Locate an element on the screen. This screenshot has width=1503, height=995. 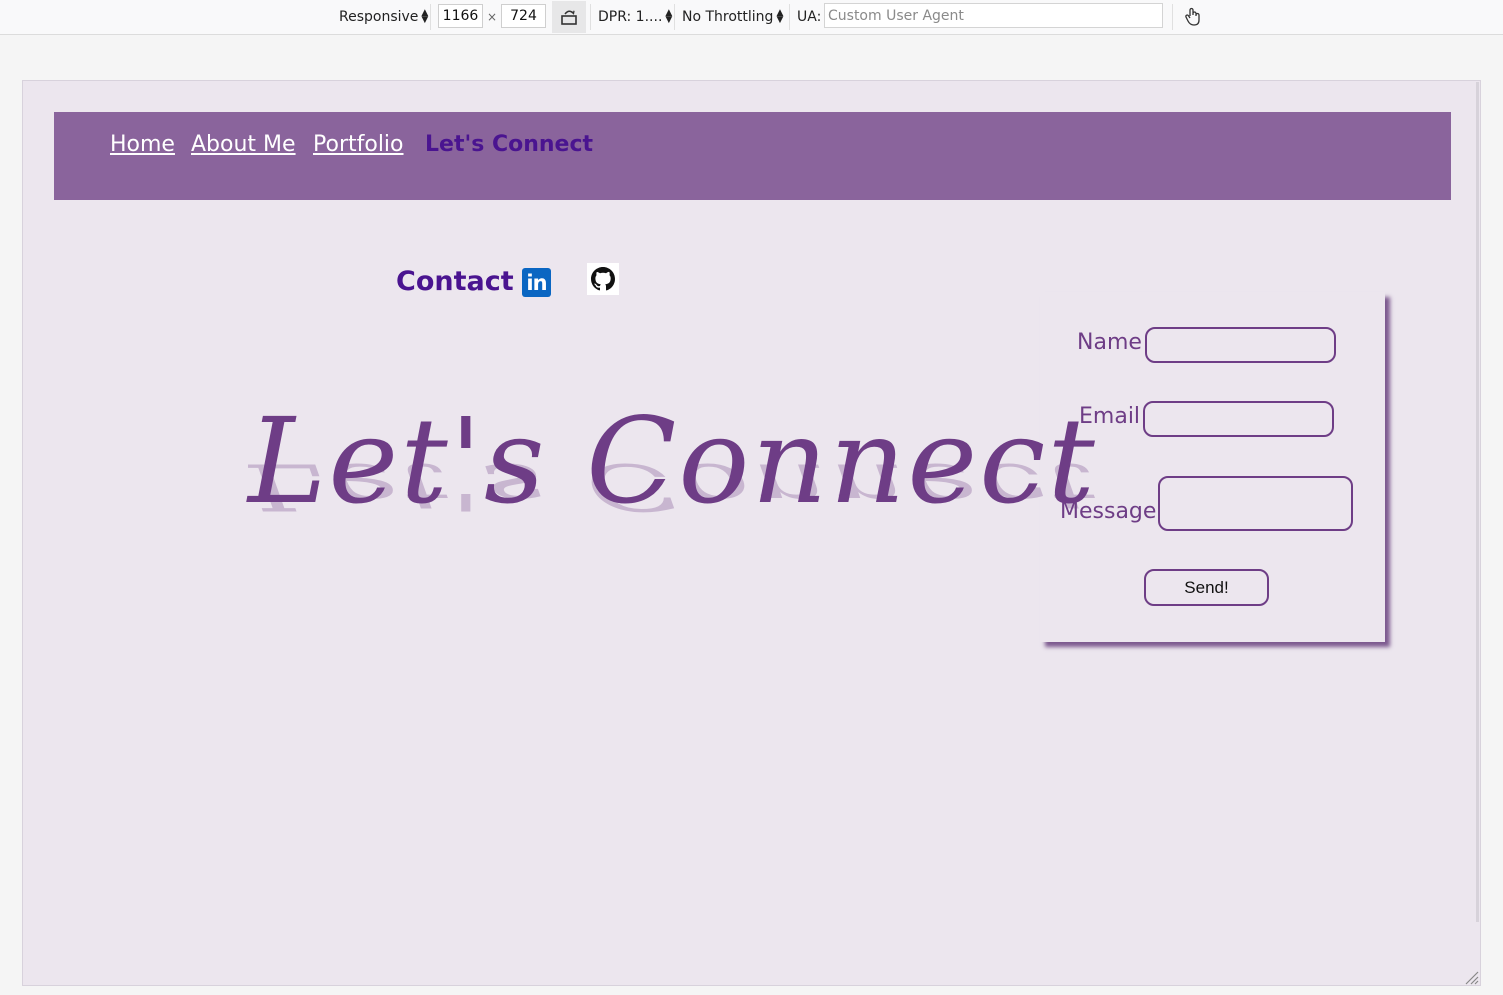
message-textarea is located at coordinates (1255, 503).